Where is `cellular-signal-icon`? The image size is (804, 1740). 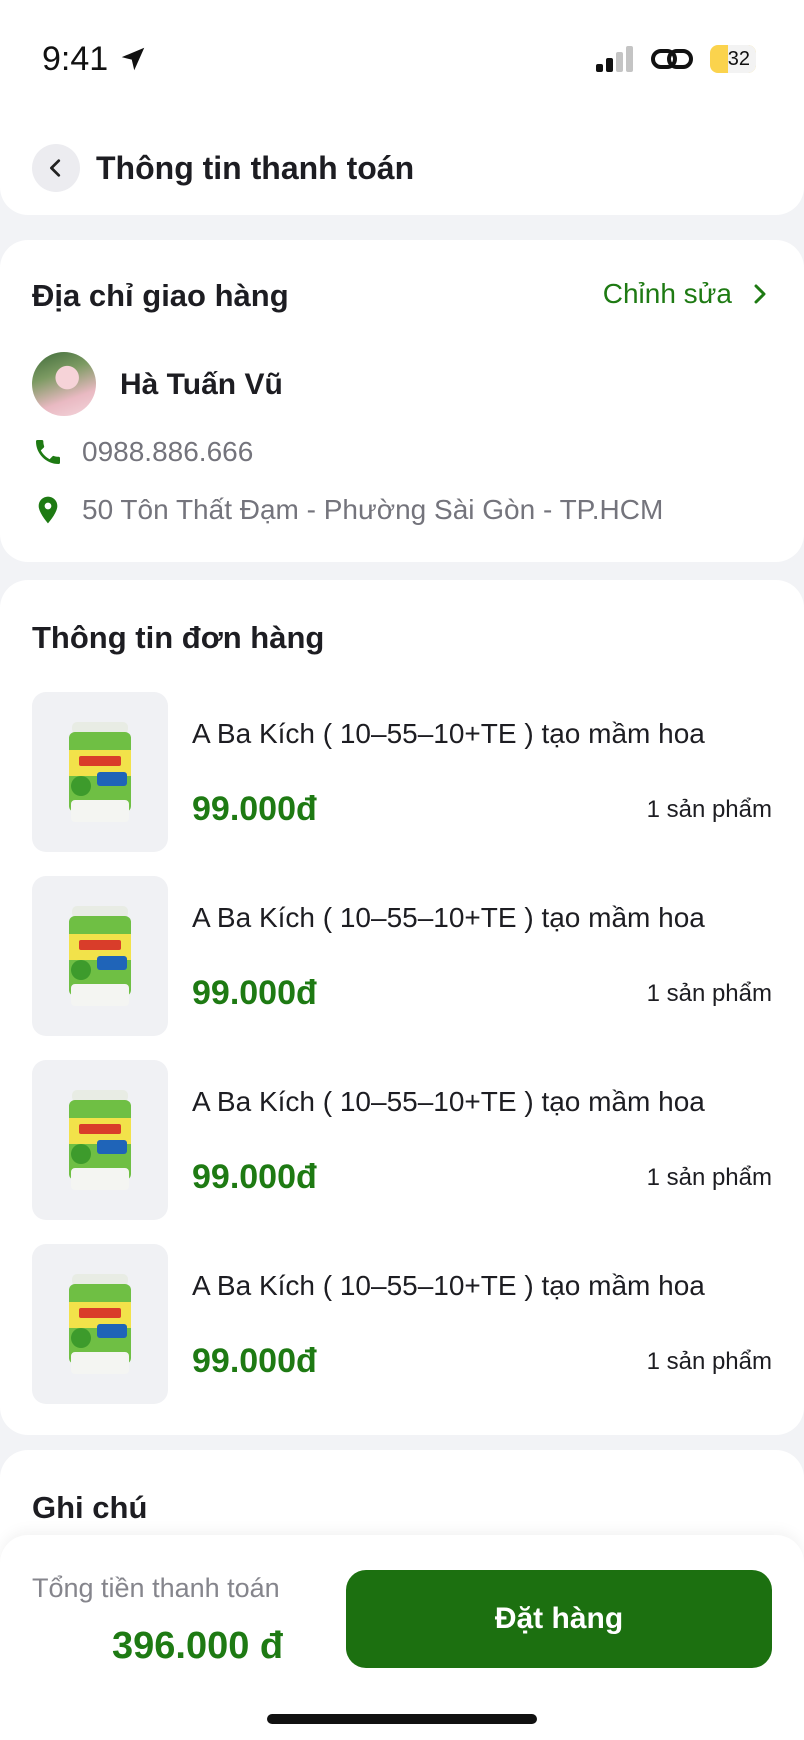
cellular-signal-icon is located at coordinates (614, 59).